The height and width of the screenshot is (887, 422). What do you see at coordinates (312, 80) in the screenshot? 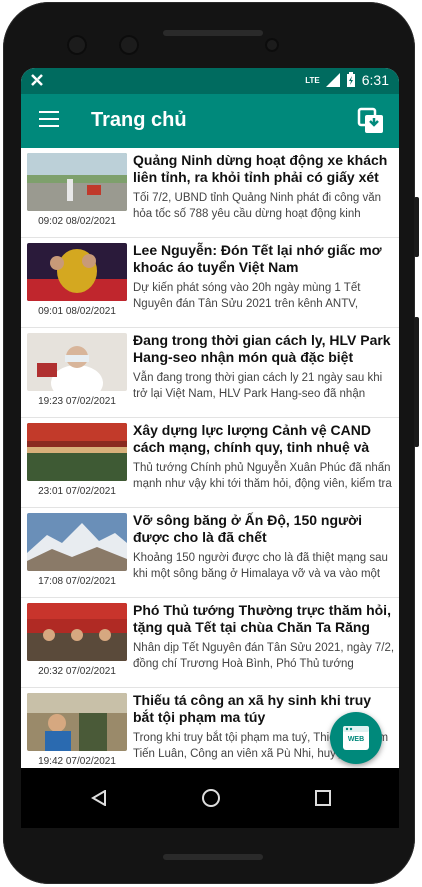
I see `network-type: LTE` at bounding box center [312, 80].